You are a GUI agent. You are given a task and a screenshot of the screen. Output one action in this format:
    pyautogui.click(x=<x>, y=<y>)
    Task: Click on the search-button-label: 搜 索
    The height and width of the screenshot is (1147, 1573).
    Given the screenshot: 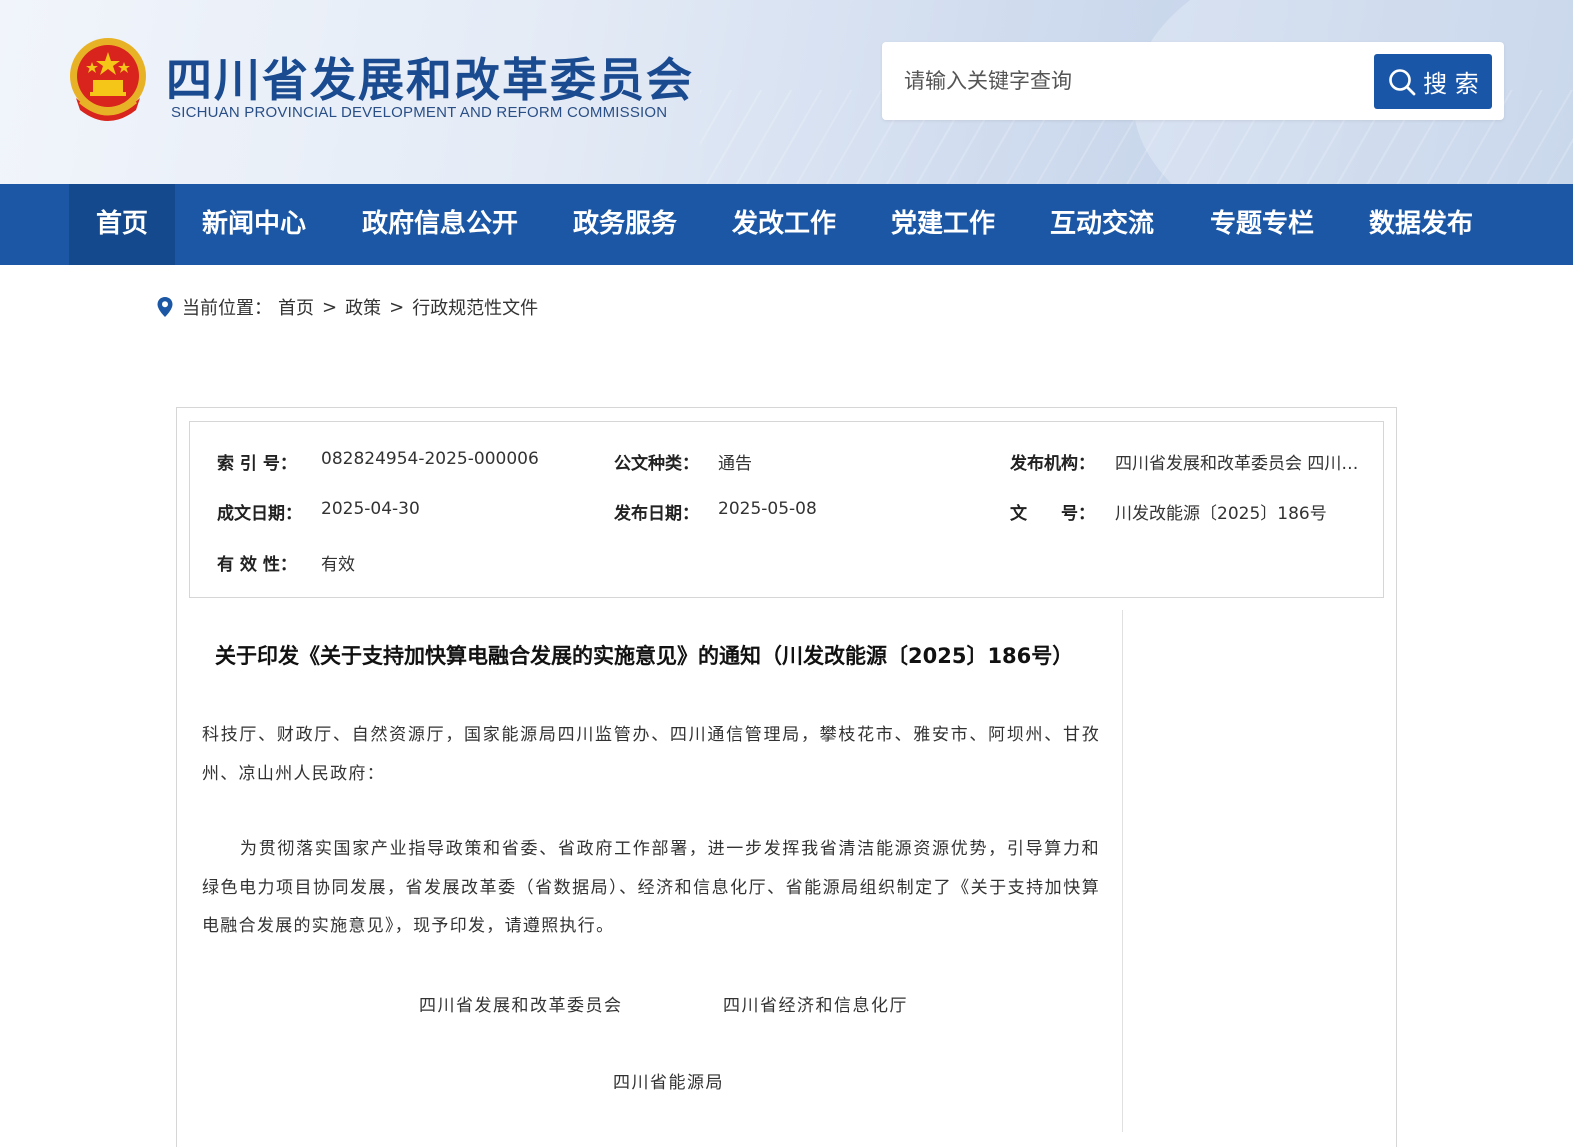 What is the action you would take?
    pyautogui.click(x=1451, y=84)
    